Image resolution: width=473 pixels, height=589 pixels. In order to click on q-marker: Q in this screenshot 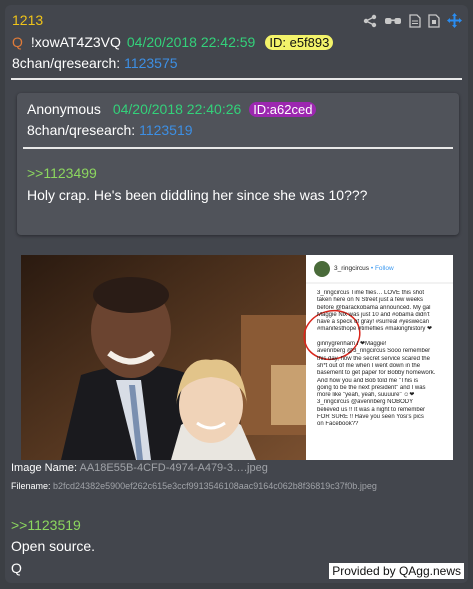, I will do `click(17, 42)`.